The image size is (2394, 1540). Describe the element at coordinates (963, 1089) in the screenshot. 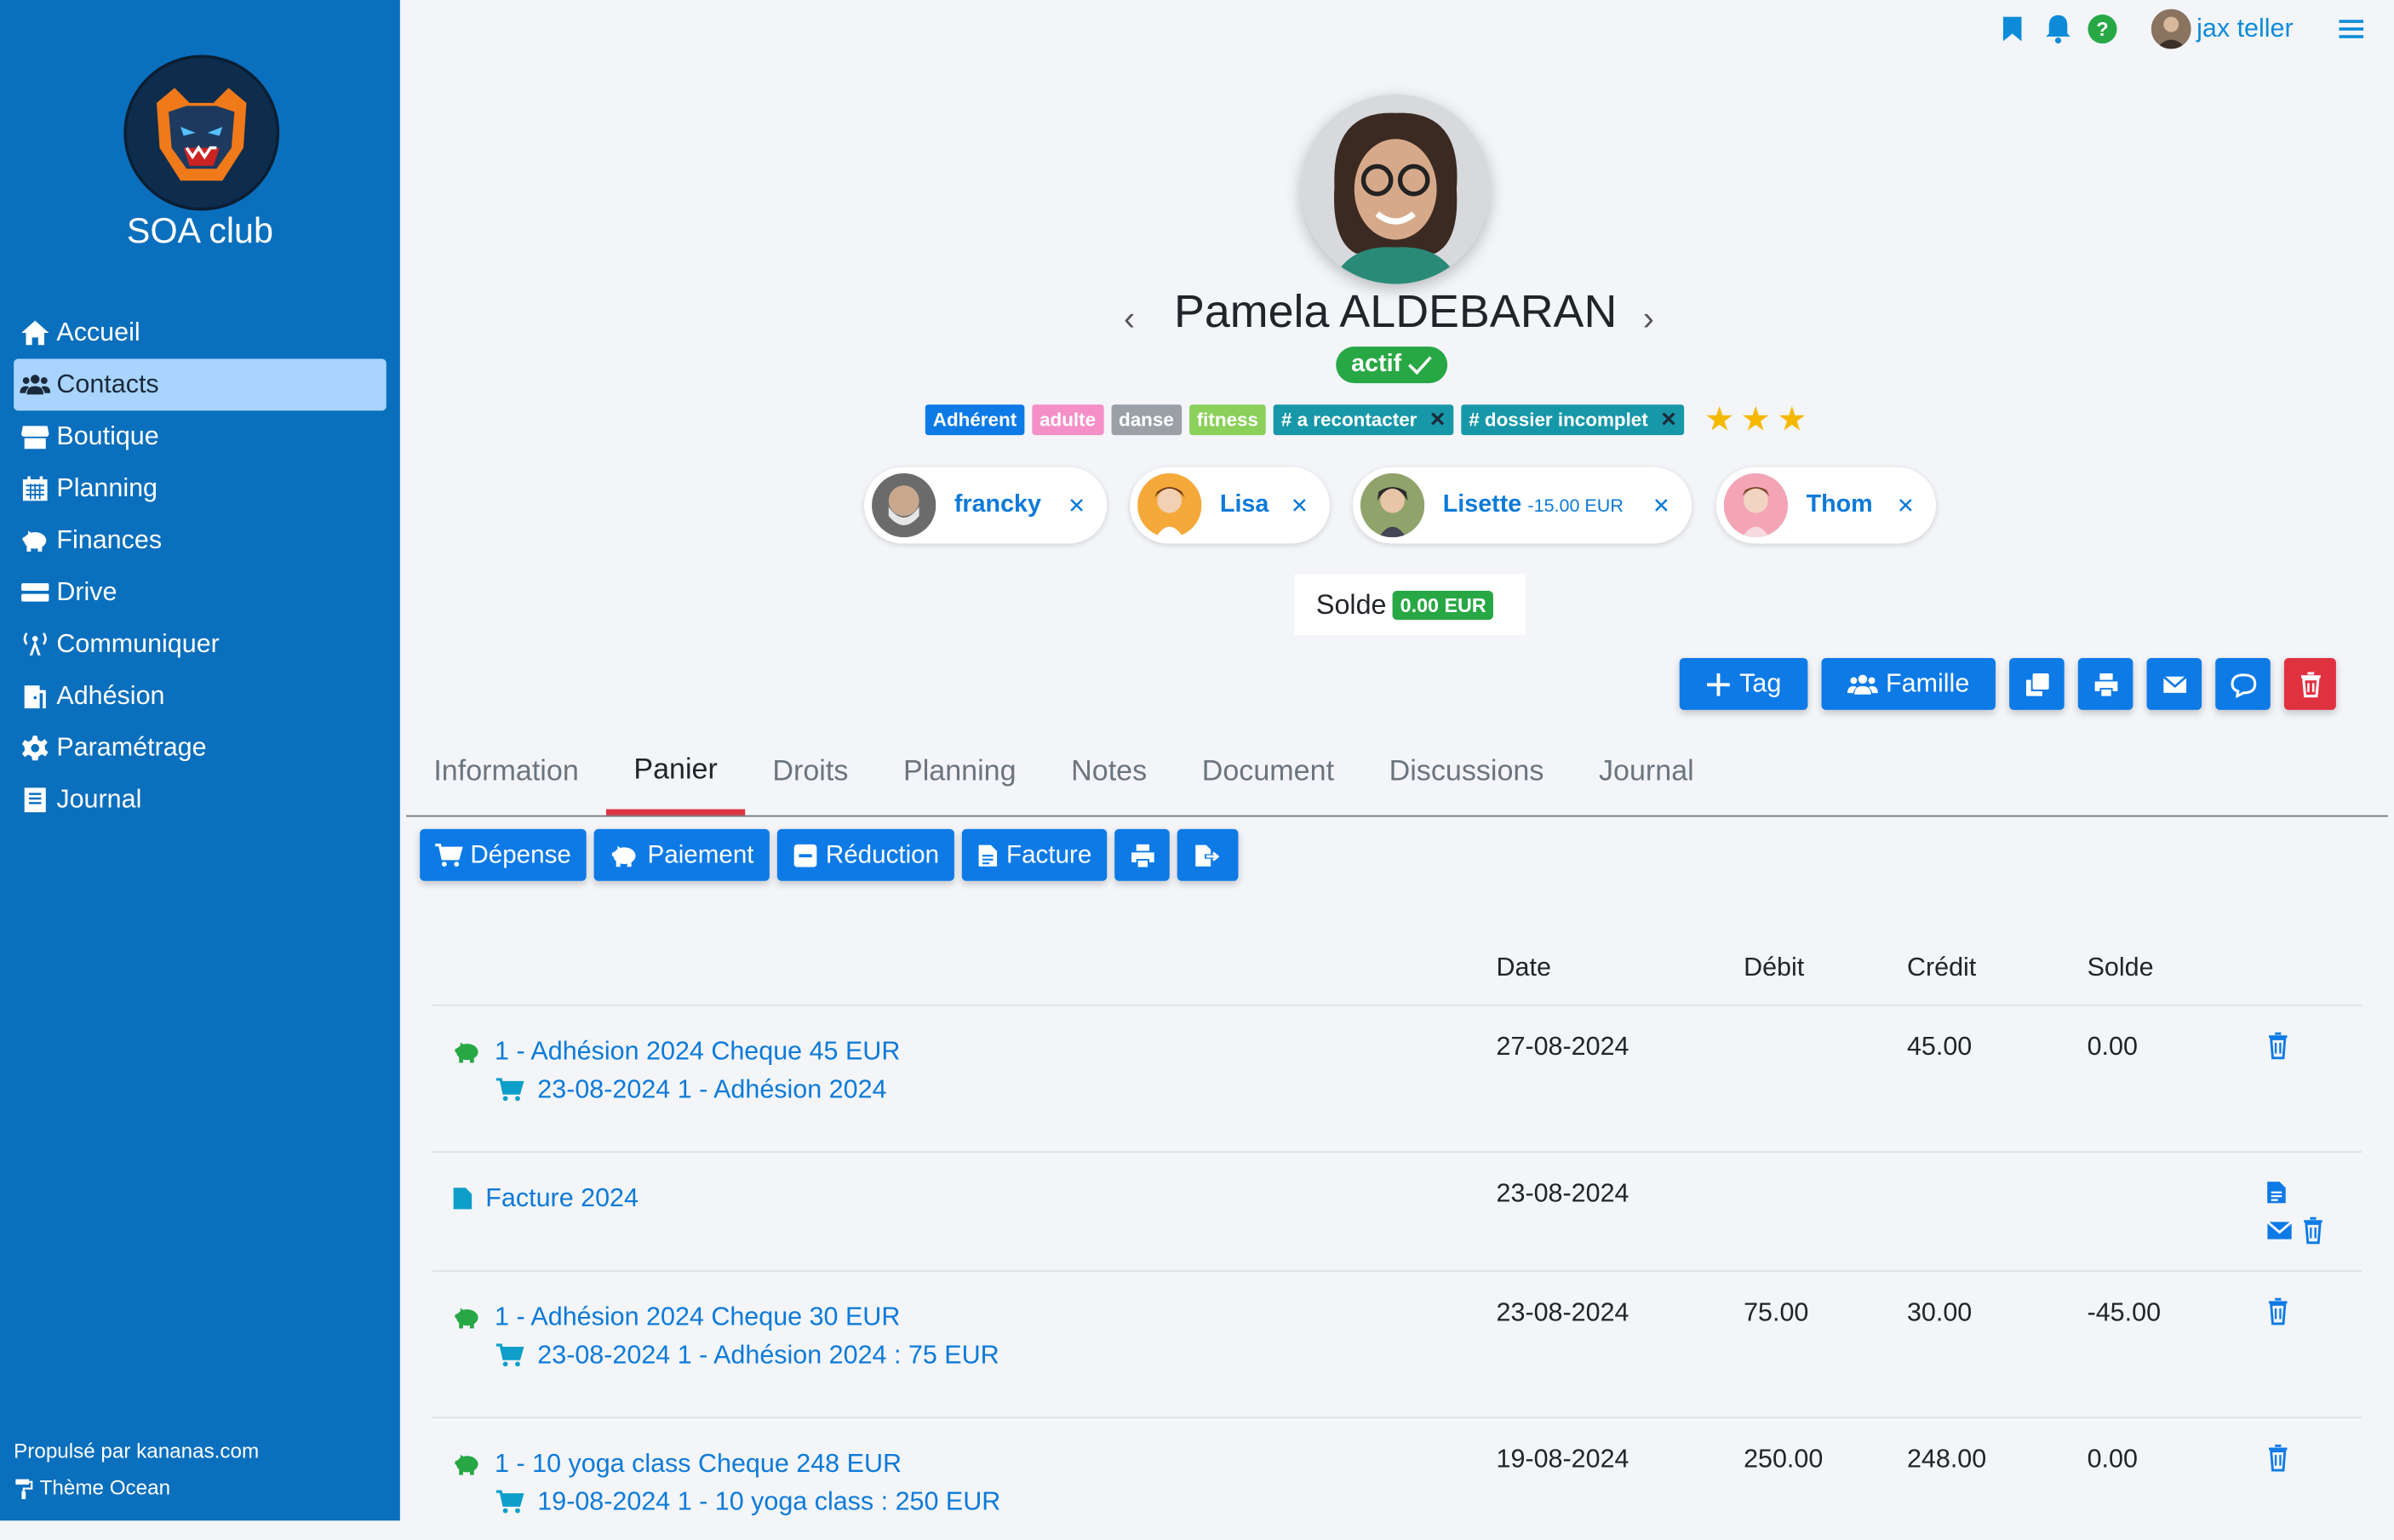

I see `expense-link: 23-08-2024 1 - Adhésion 2024` at that location.